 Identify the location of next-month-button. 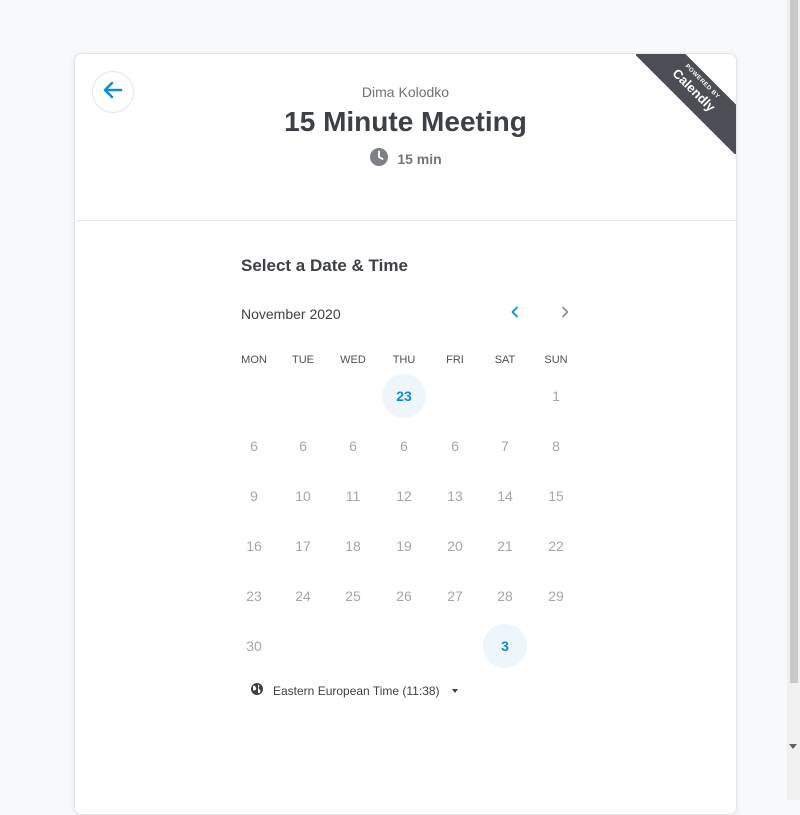
(565, 314).